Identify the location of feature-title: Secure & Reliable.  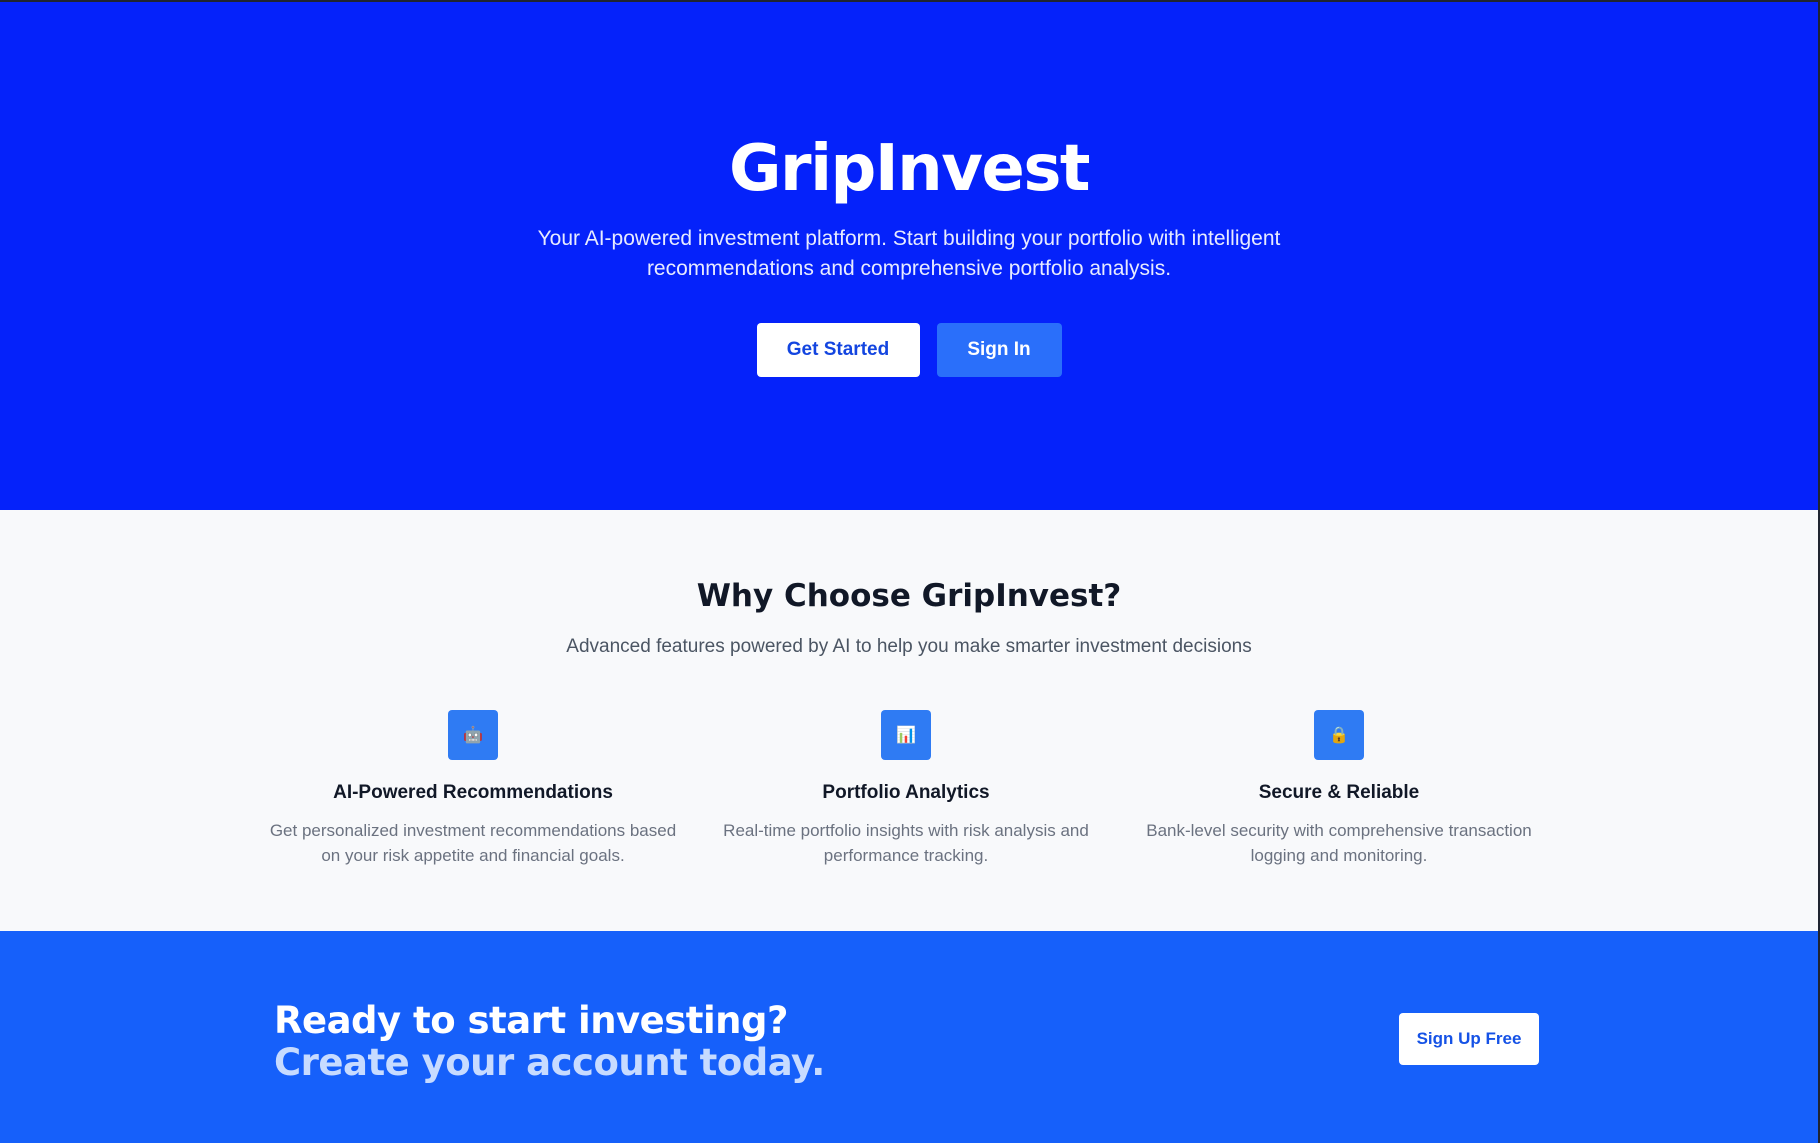
(1339, 792).